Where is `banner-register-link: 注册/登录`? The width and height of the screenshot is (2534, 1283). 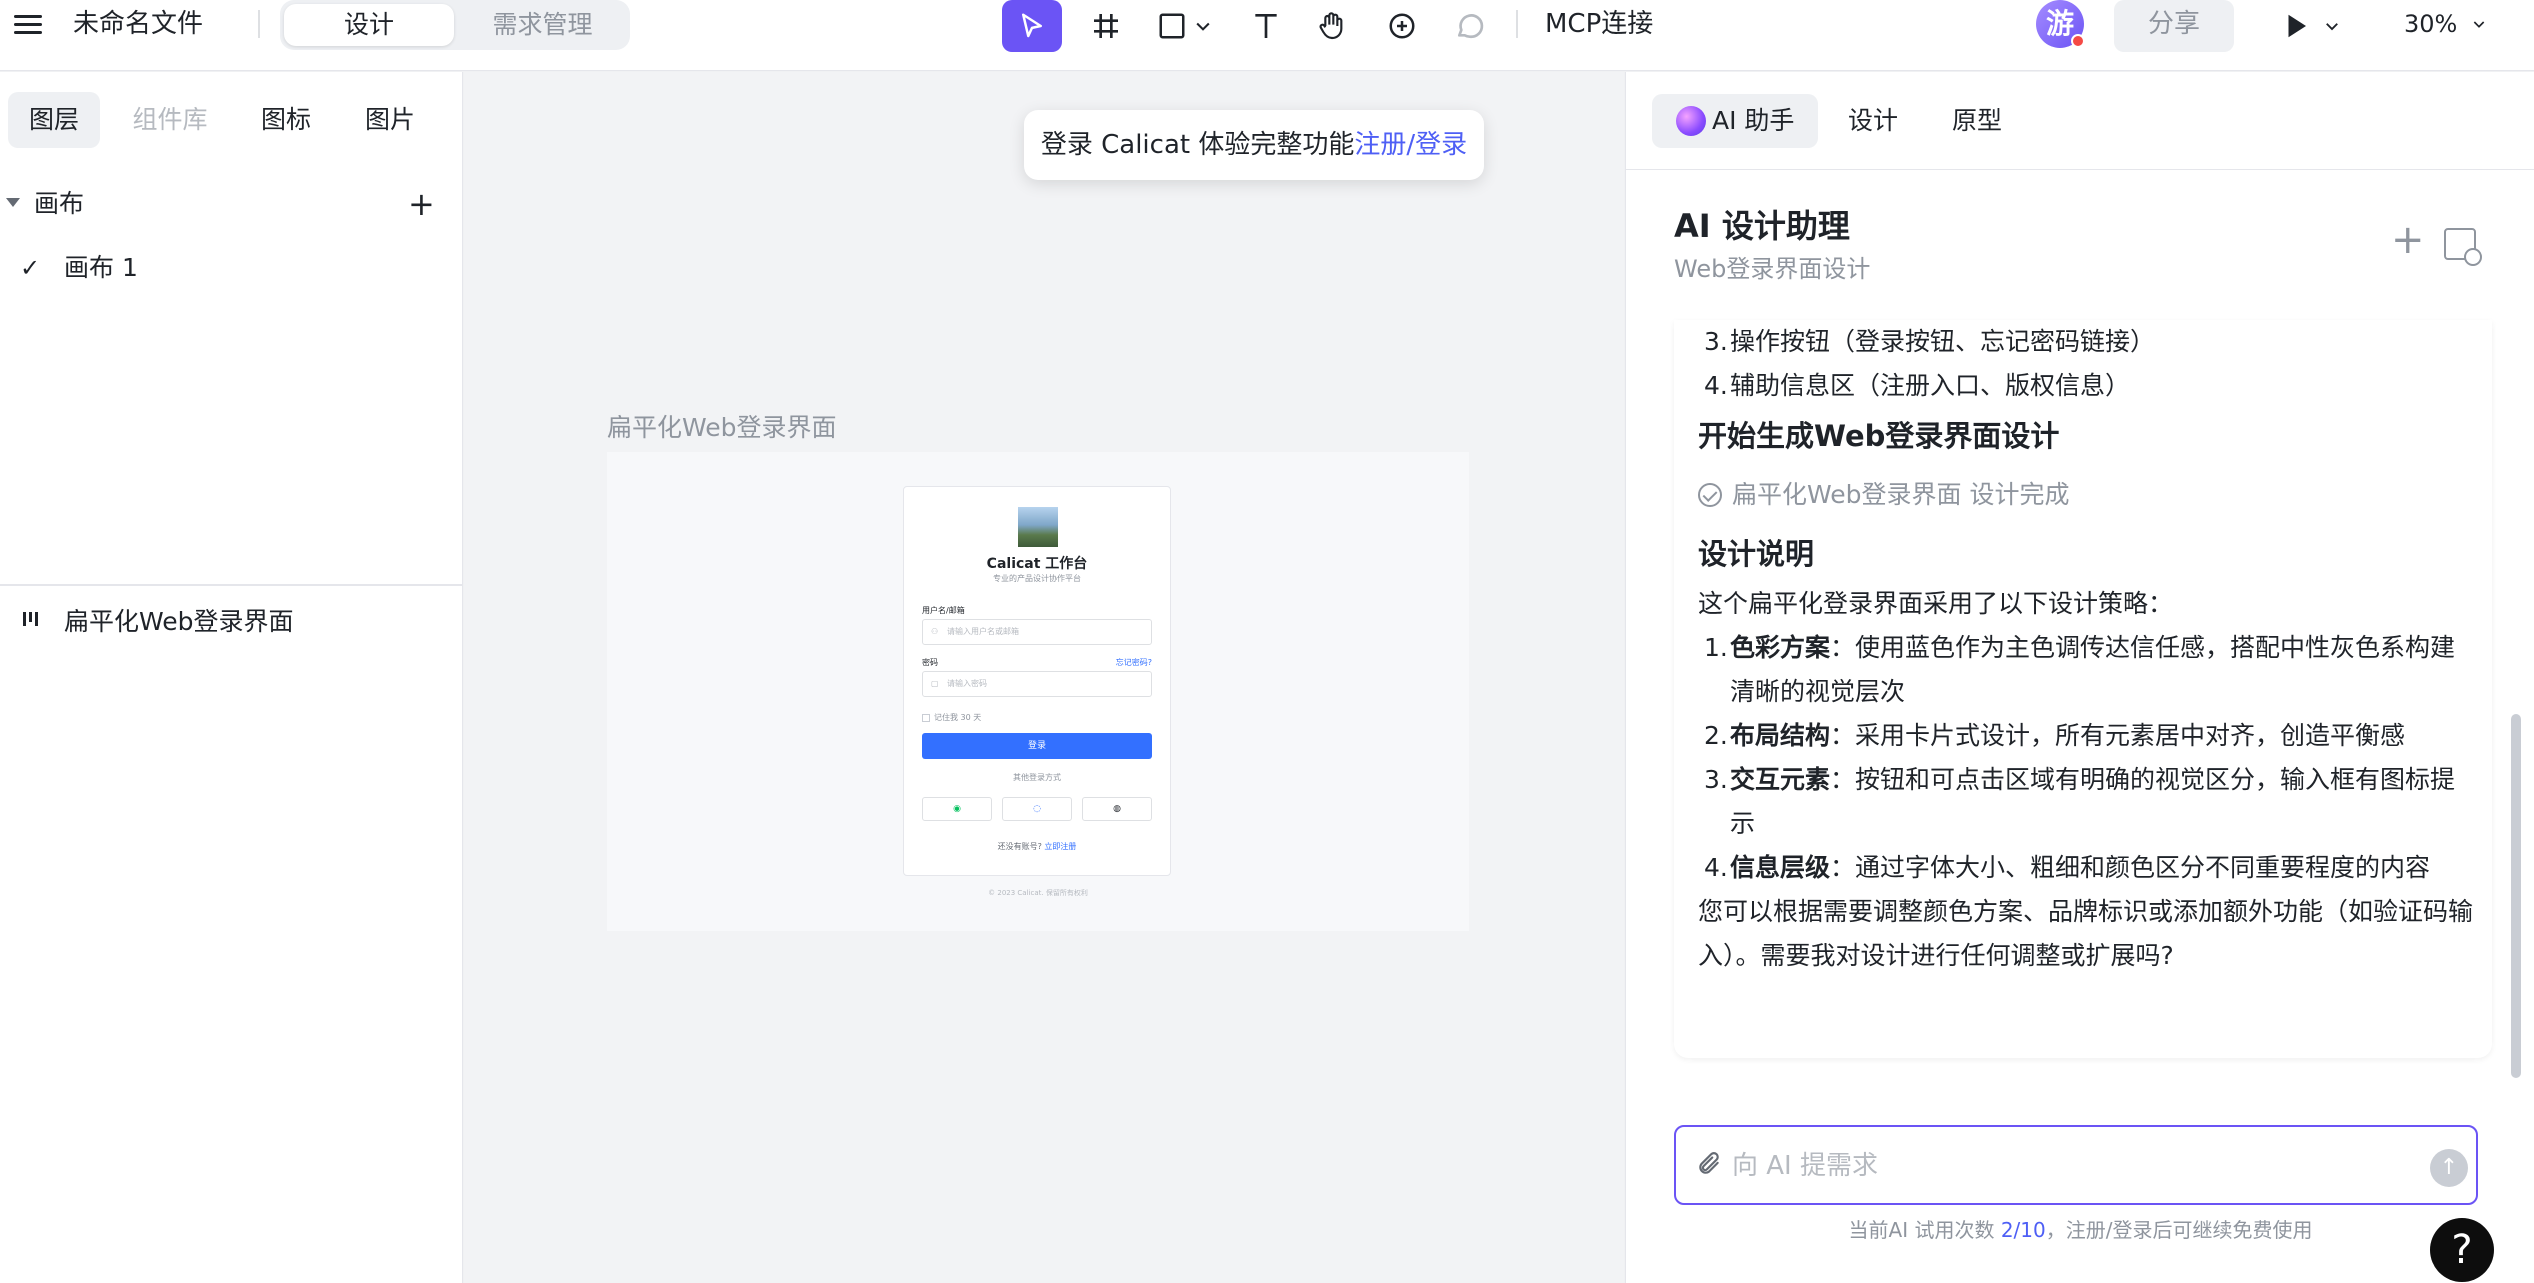
banner-register-link: 注册/登录 is located at coordinates (1410, 145).